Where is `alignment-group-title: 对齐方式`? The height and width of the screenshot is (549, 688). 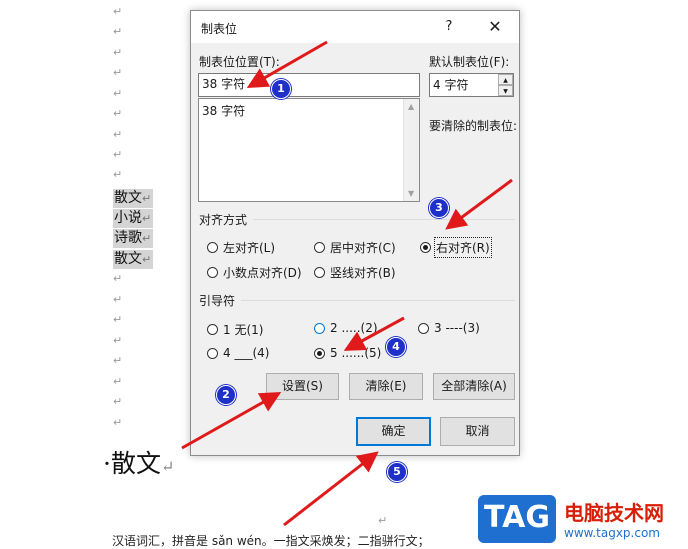 alignment-group-title: 对齐方式 is located at coordinates (223, 220).